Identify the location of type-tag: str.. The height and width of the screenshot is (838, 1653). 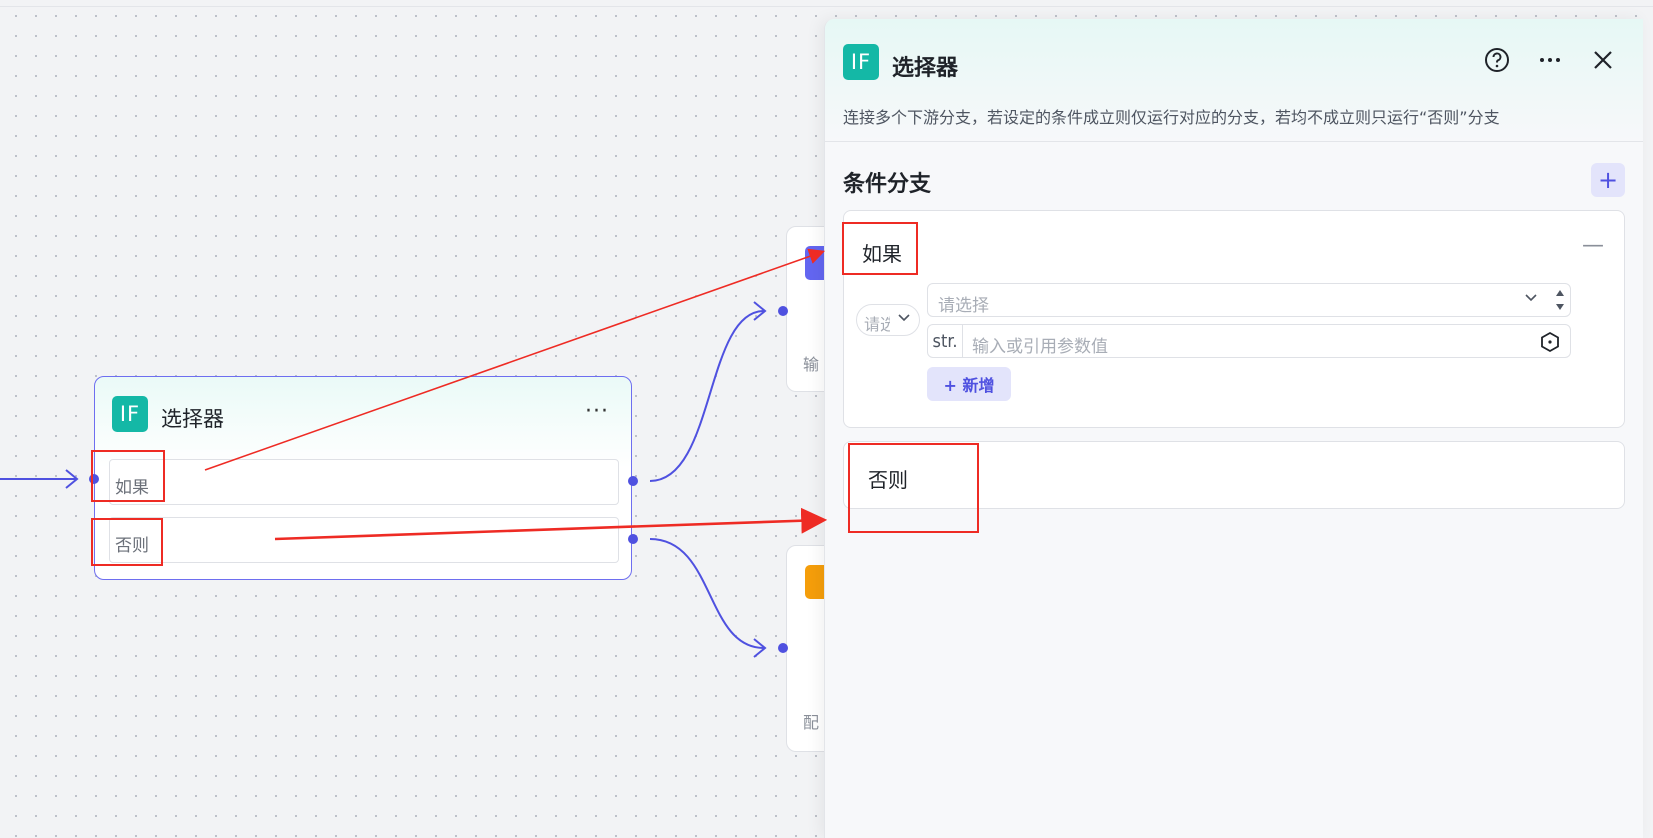
(945, 341).